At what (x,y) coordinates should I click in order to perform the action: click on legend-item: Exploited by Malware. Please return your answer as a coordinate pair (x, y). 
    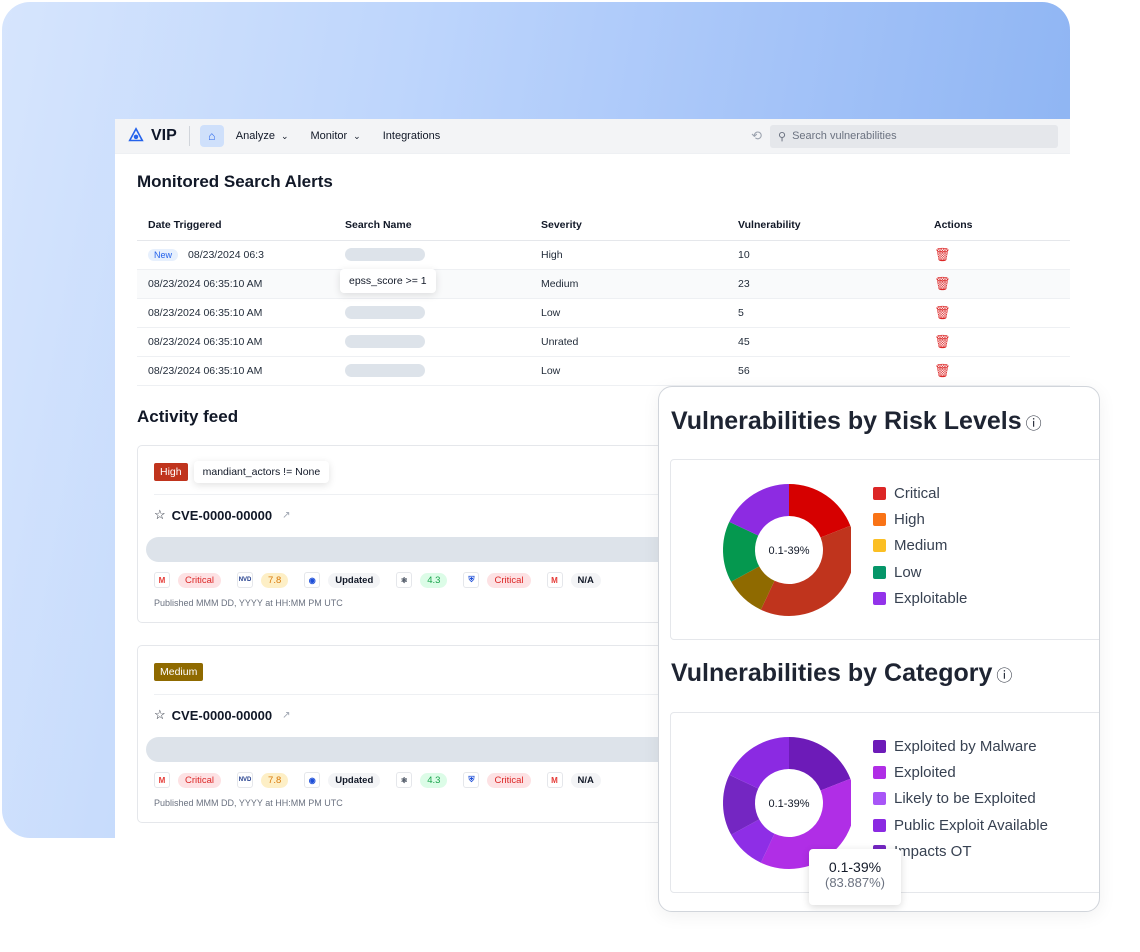
    Looking at the image, I should click on (960, 746).